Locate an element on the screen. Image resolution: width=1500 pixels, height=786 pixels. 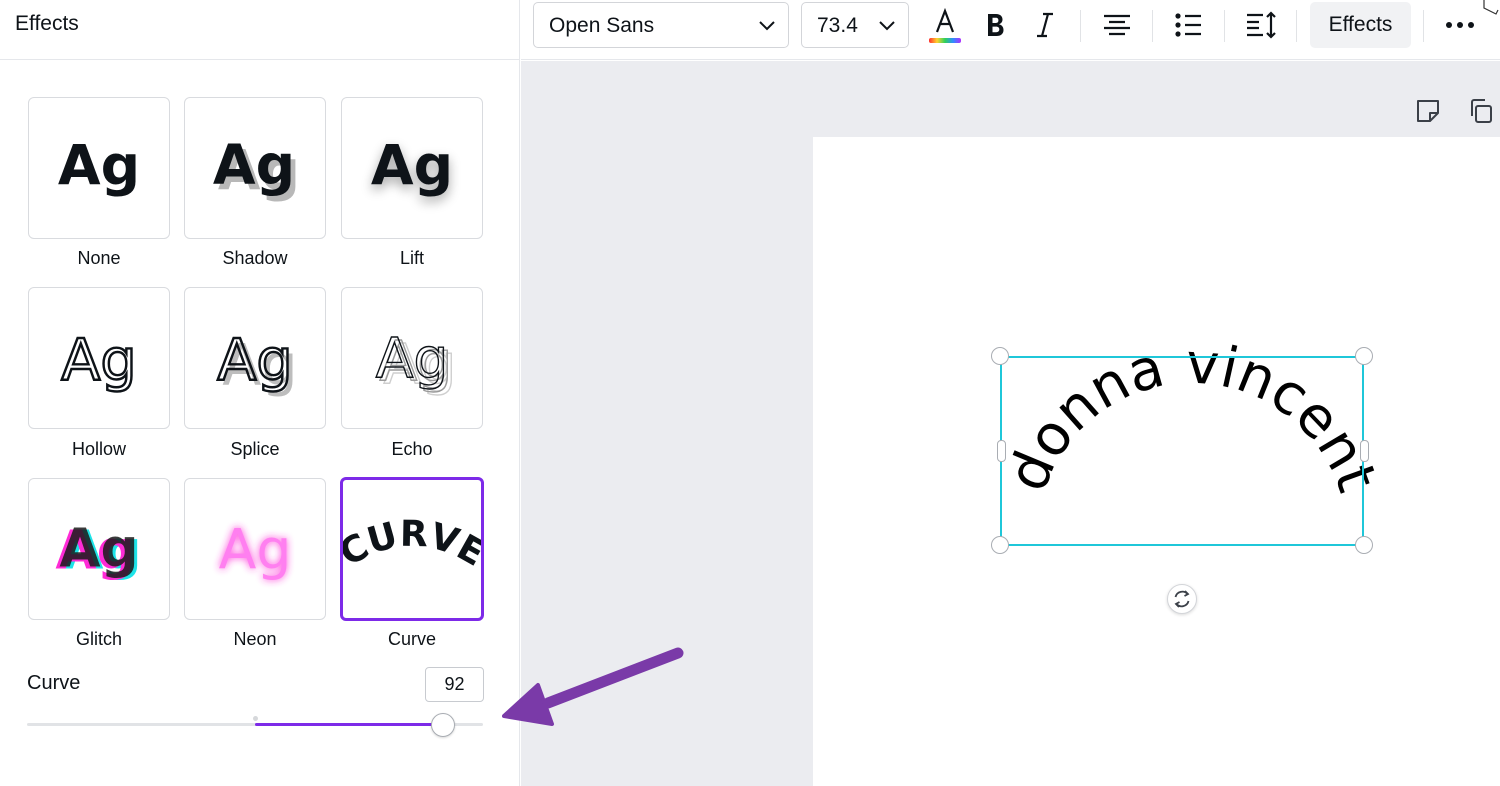
effect-tile-hollow: Ag is located at coordinates (99, 358).